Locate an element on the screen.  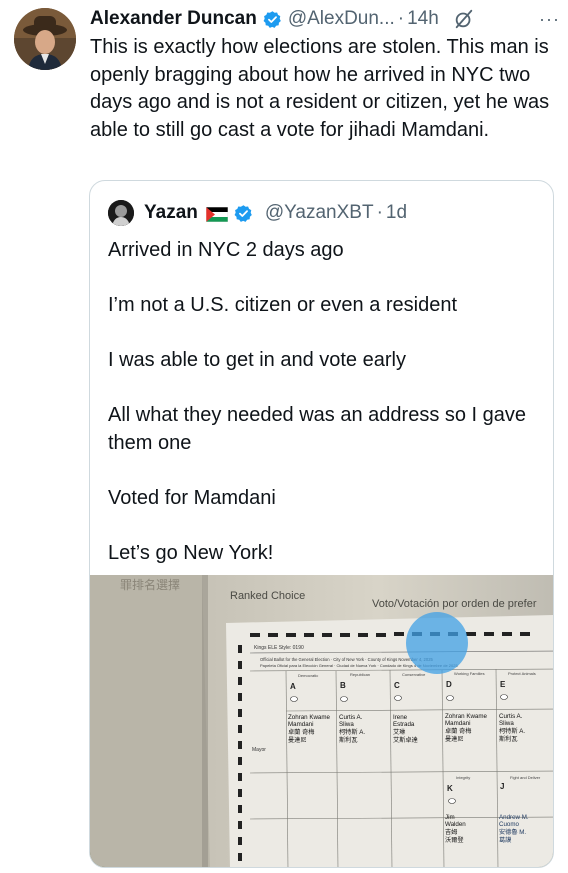
candidate-last-name: Cuomo is located at coordinates (509, 824).